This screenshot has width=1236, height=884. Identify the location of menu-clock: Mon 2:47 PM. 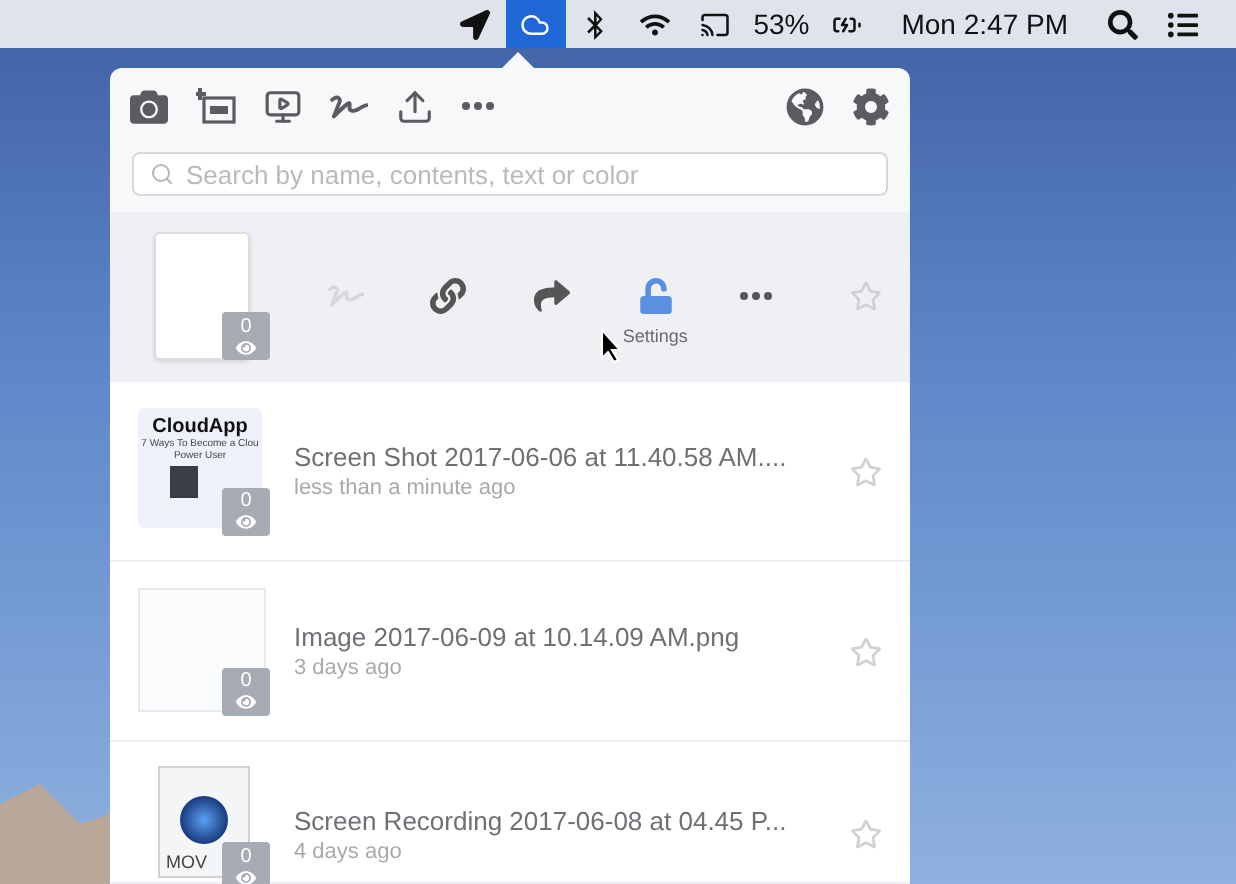
(984, 24).